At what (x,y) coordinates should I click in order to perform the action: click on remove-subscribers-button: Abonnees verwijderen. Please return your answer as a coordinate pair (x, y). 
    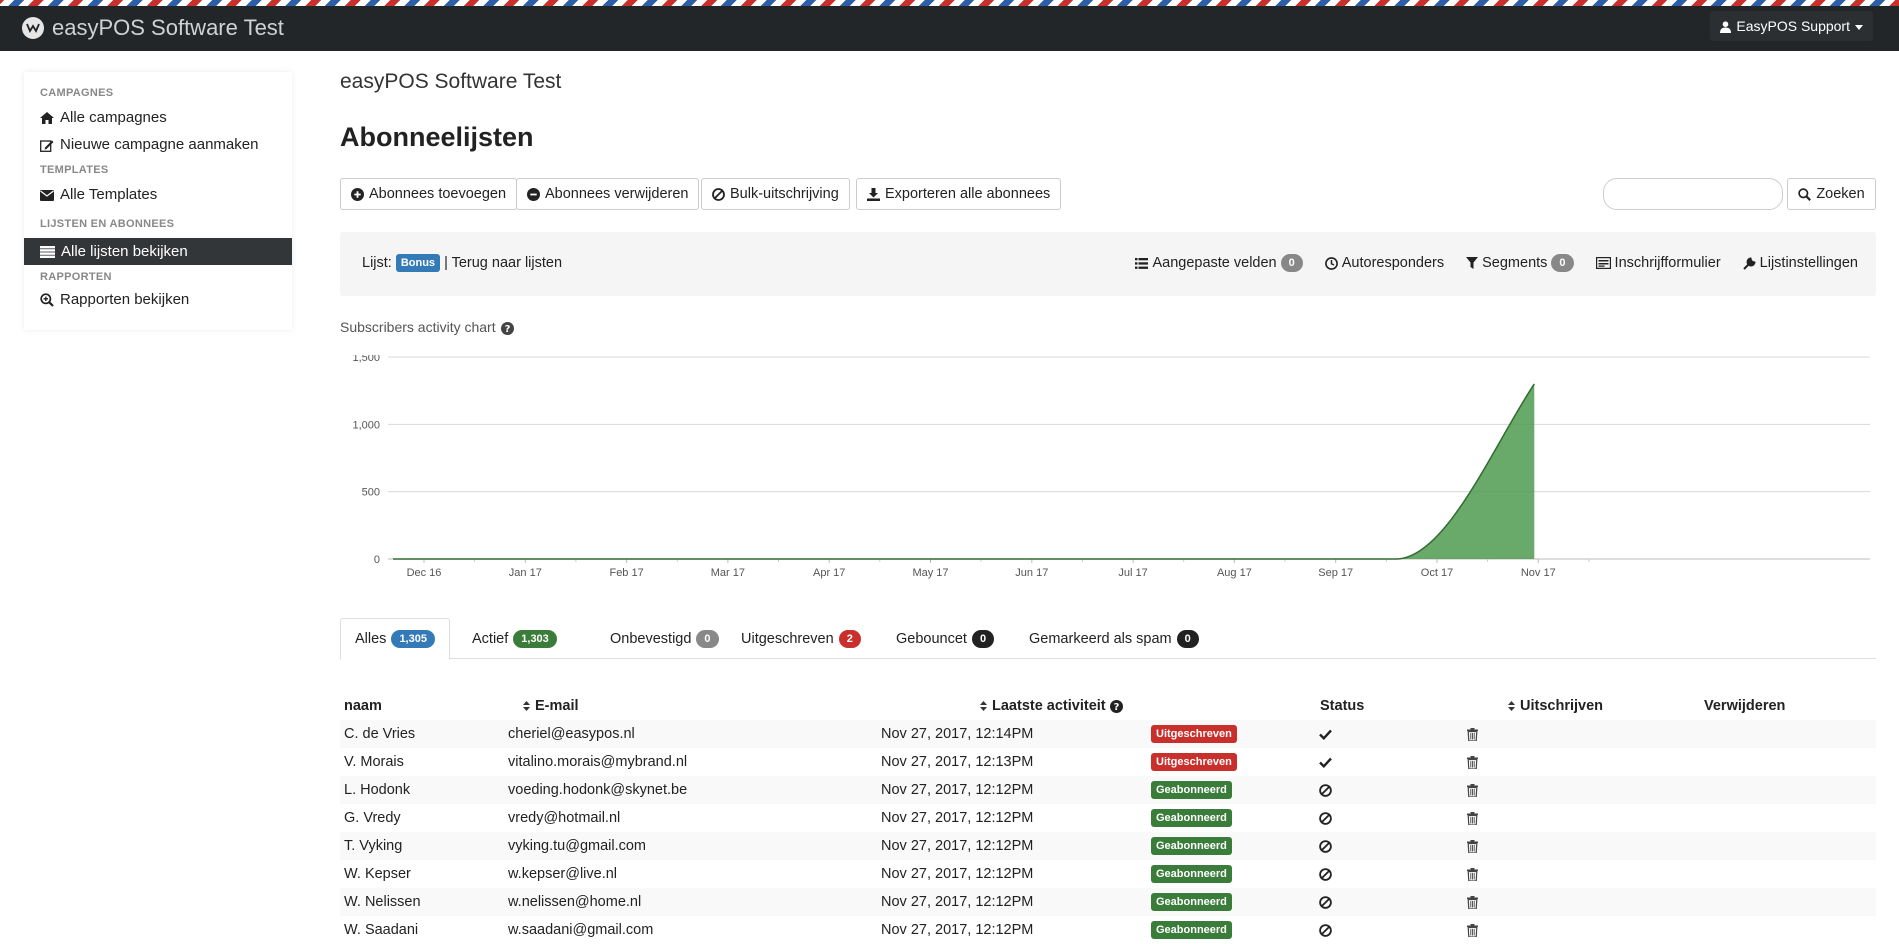
    Looking at the image, I should click on (608, 194).